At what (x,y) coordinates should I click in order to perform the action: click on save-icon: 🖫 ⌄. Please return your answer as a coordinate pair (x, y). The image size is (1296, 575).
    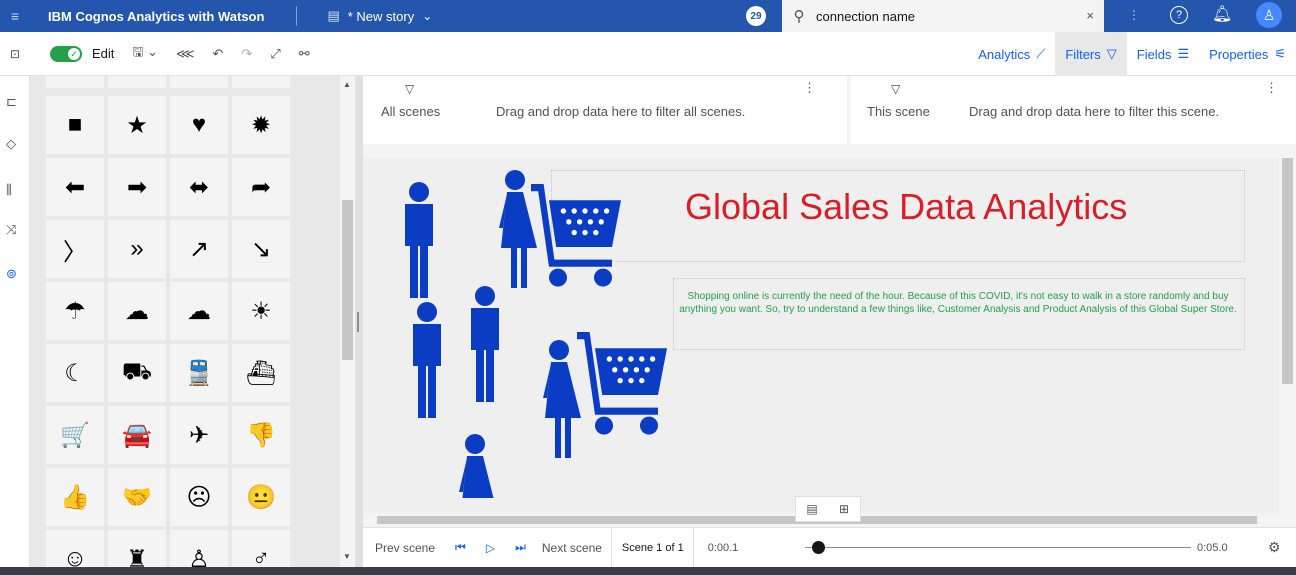
    Looking at the image, I should click on (145, 54).